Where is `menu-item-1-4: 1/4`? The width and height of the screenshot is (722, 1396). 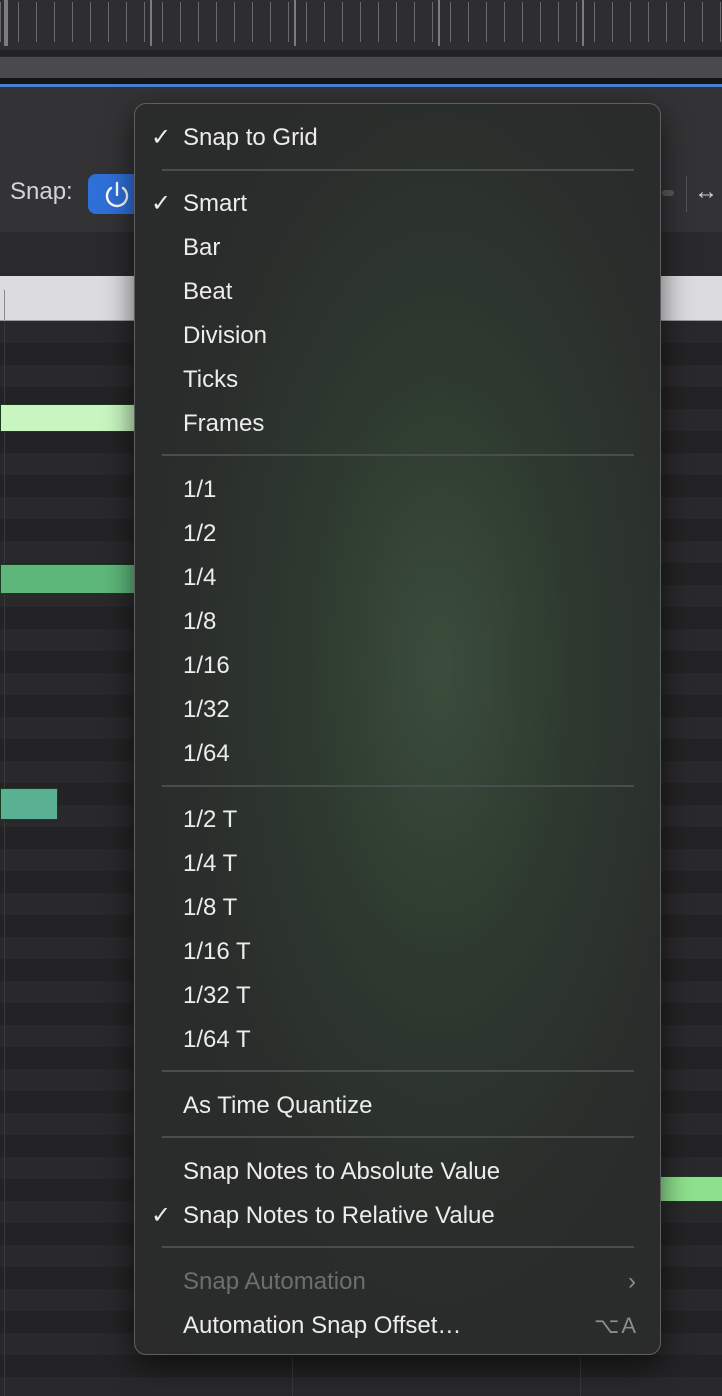 menu-item-1-4: 1/4 is located at coordinates (397, 578).